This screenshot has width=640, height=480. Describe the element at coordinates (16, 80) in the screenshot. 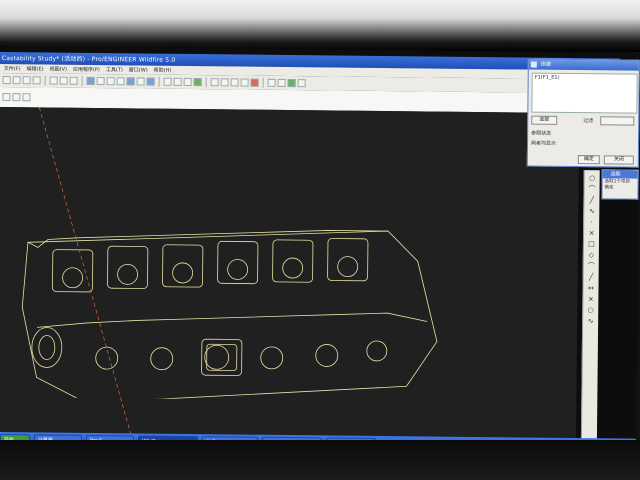

I see `open-file-icon` at that location.